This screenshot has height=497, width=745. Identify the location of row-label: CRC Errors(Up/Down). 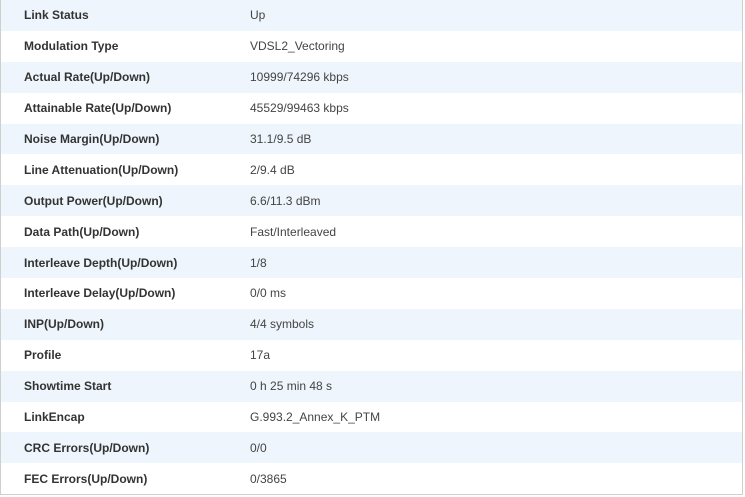
(125, 448).